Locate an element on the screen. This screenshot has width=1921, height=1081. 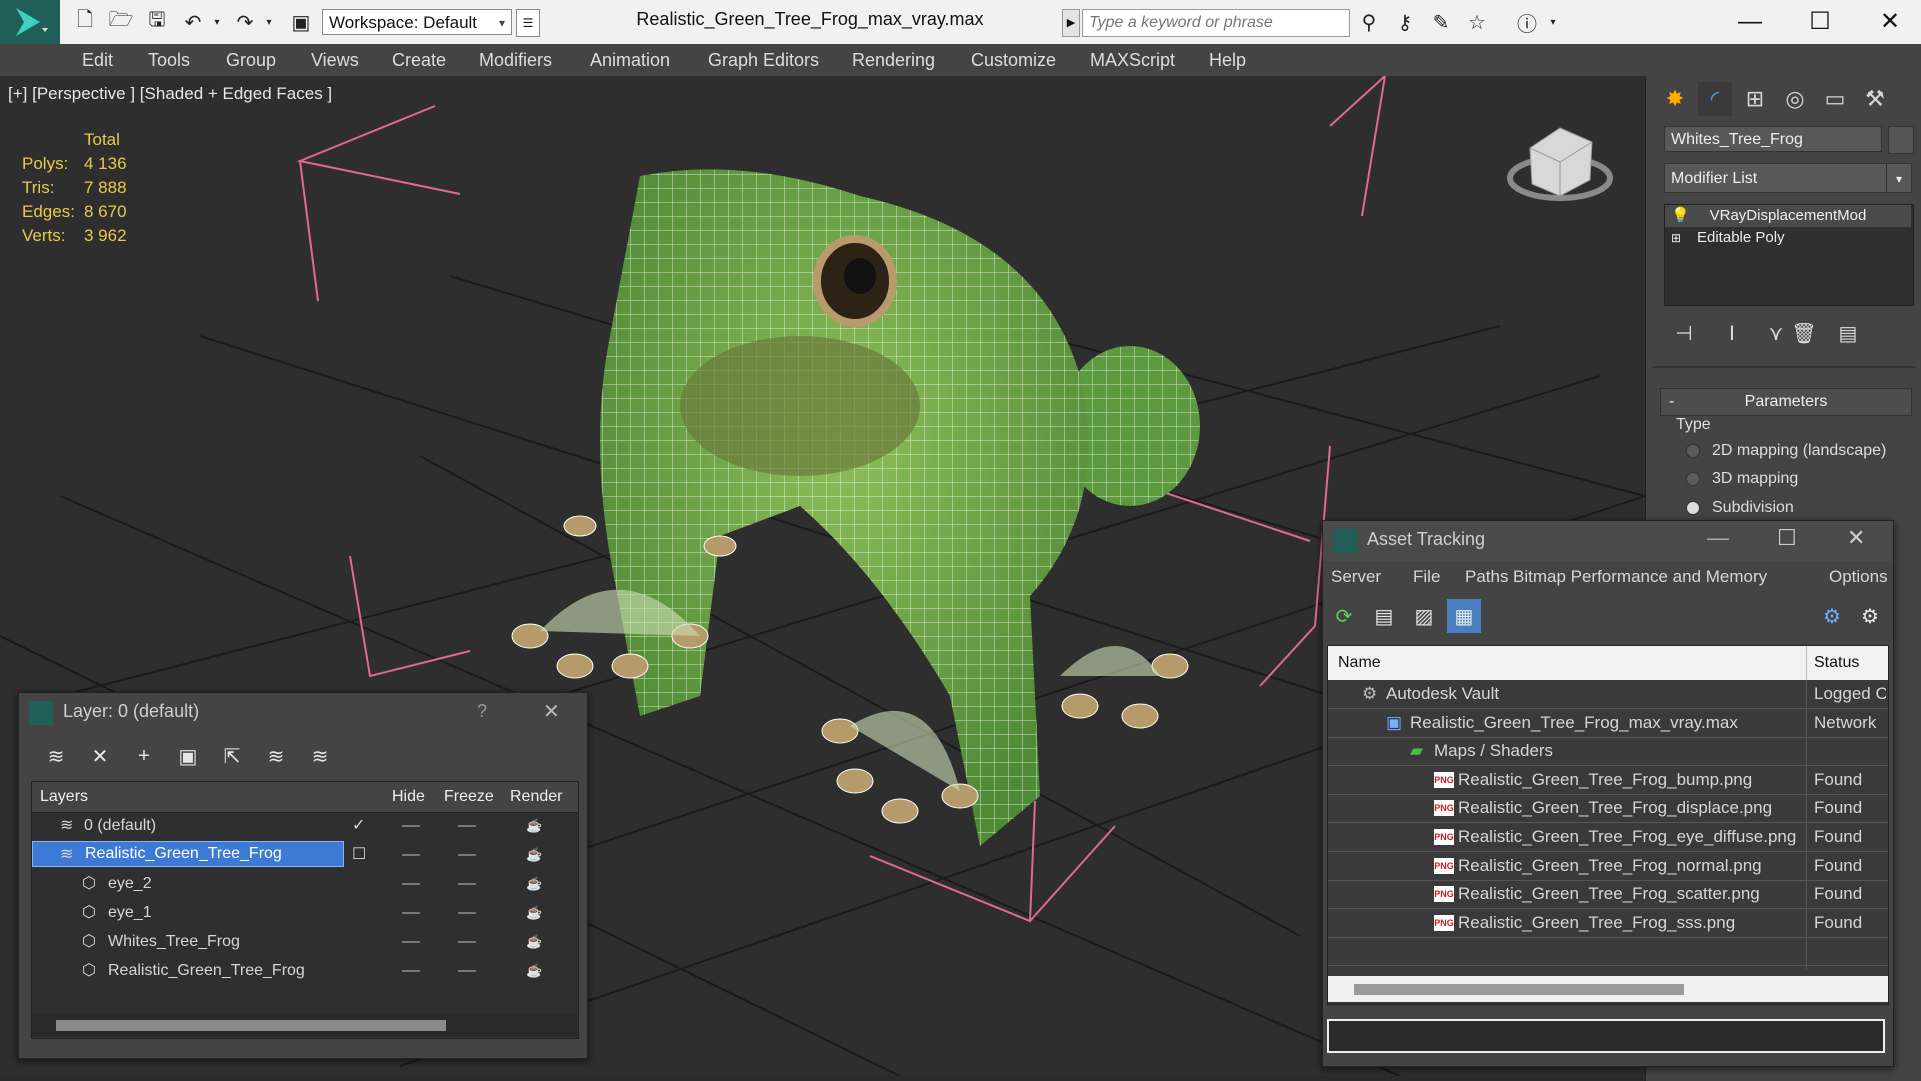
layer-row: ≋ 0 (default) ✓ ☕ is located at coordinates (305, 826).